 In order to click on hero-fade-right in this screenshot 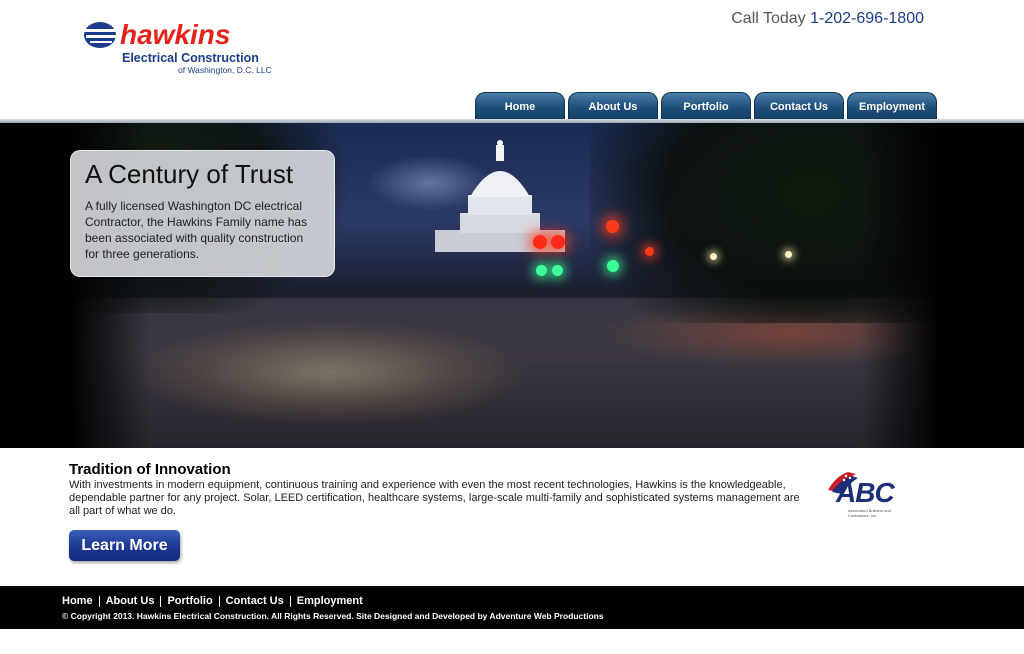, I will do `click(900, 285)`.